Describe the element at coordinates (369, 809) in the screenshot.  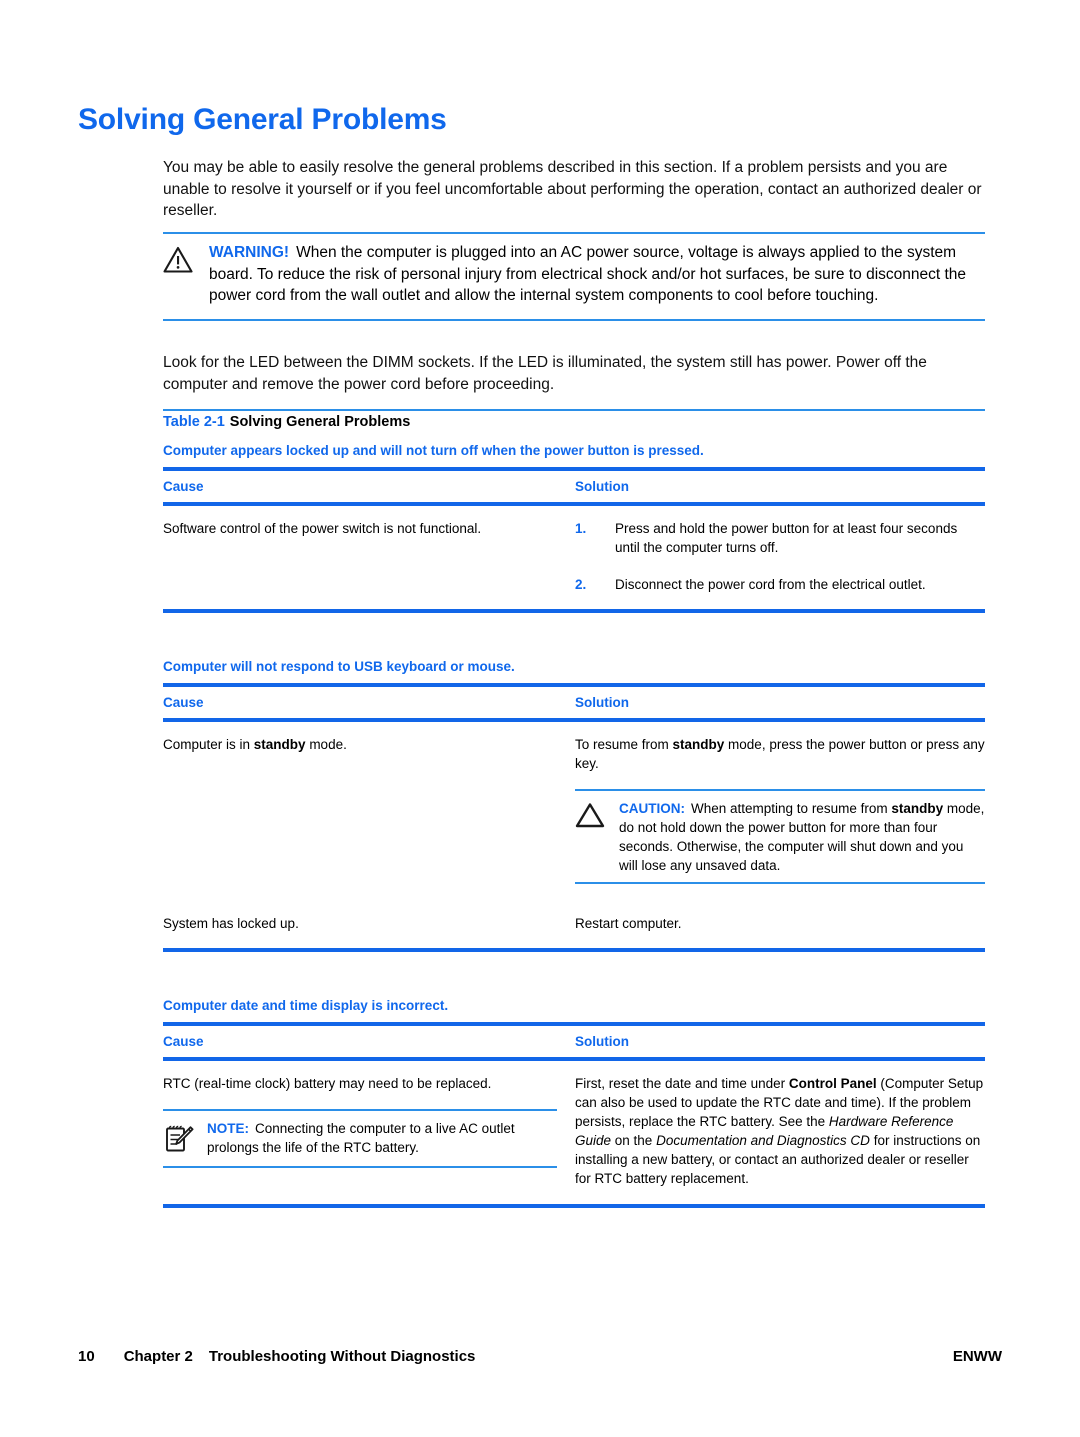
I see `cell-cause: Computer is in standby mode.` at that location.